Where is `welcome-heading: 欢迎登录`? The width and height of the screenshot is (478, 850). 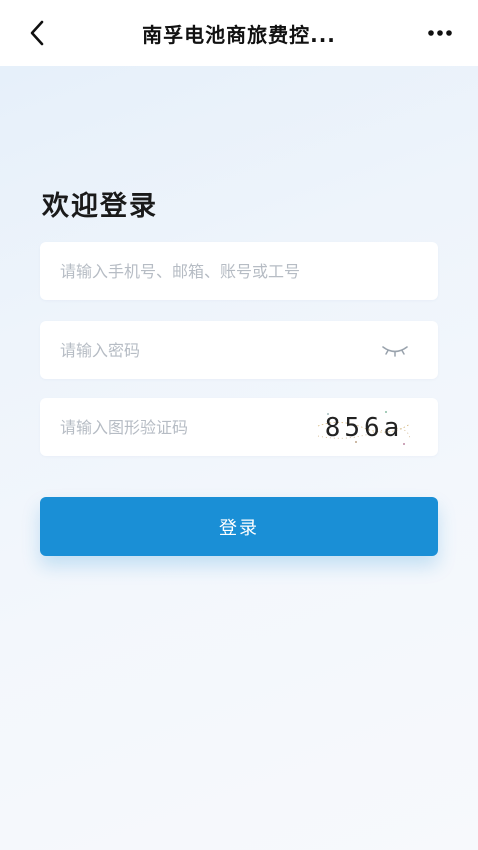 welcome-heading: 欢迎登录 is located at coordinates (100, 206).